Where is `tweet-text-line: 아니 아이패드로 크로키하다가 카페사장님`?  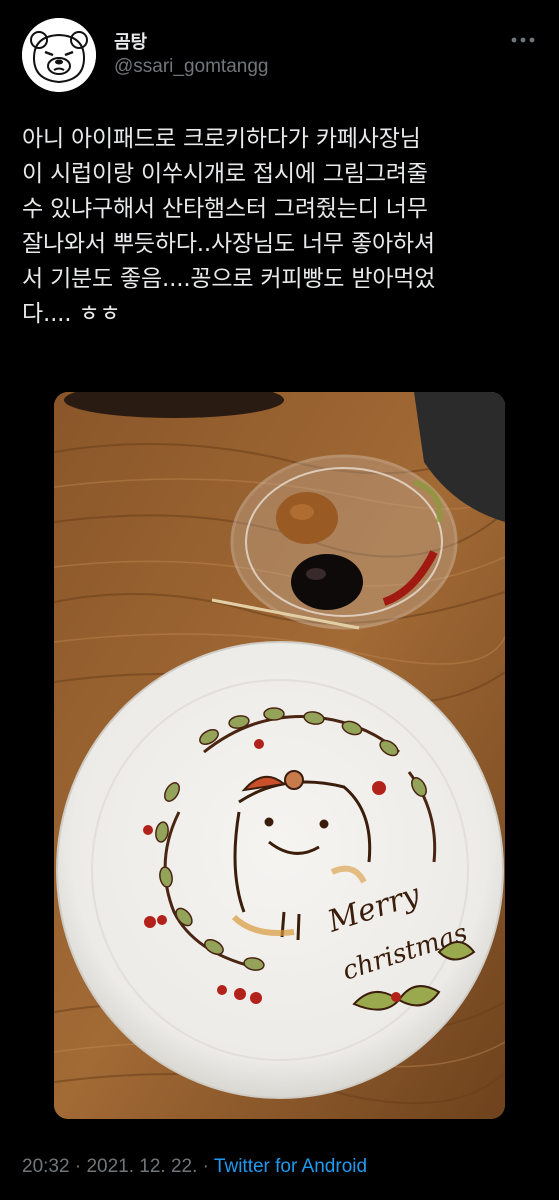 tweet-text-line: 아니 아이패드로 크로키하다가 카페사장님 is located at coordinates (221, 139).